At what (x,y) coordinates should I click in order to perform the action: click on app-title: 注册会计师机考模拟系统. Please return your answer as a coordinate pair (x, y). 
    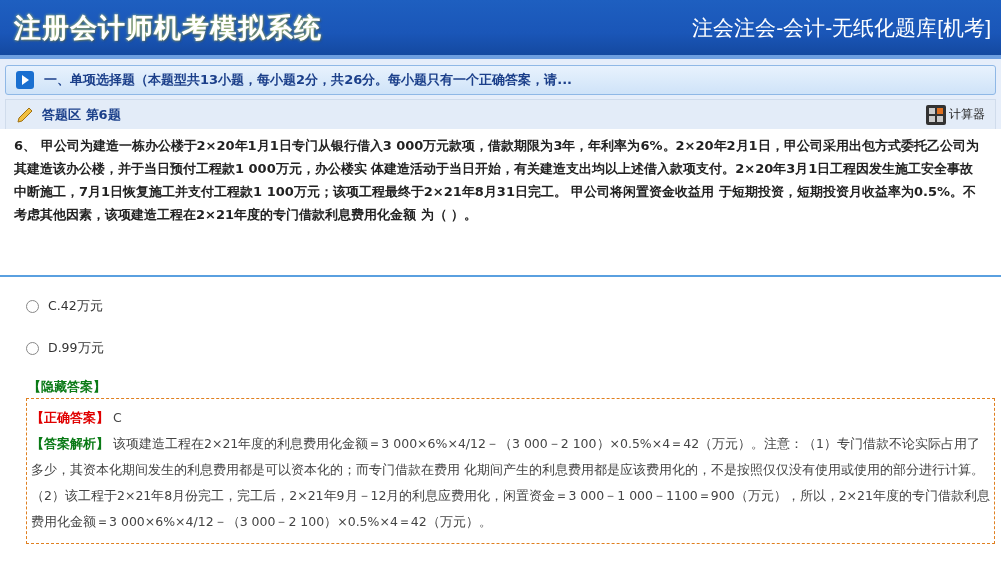
    Looking at the image, I should click on (168, 27).